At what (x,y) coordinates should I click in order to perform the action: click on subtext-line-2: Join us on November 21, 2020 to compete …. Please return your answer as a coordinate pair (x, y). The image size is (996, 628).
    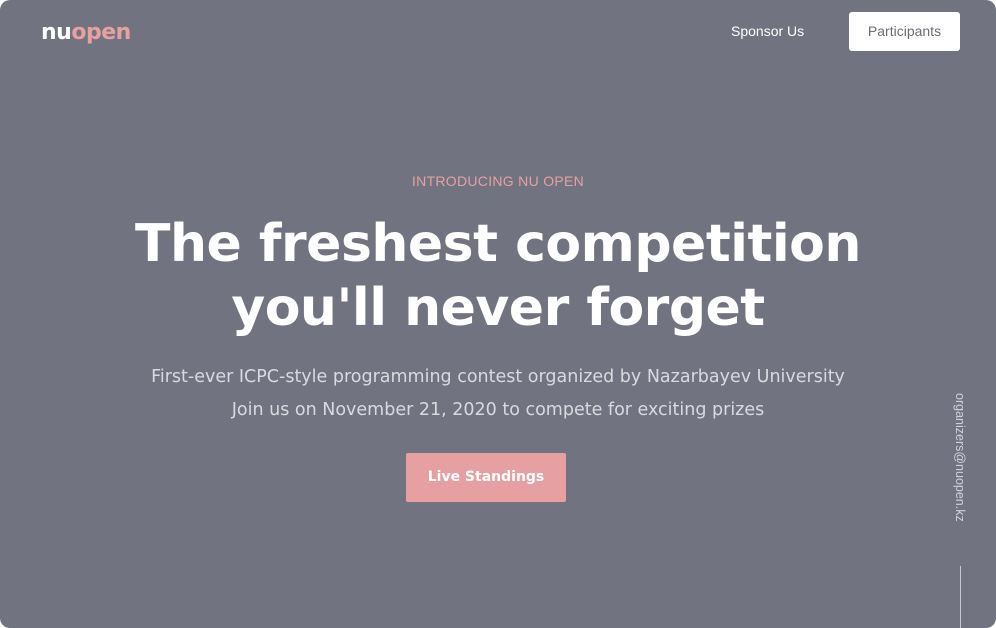
    Looking at the image, I should click on (498, 410).